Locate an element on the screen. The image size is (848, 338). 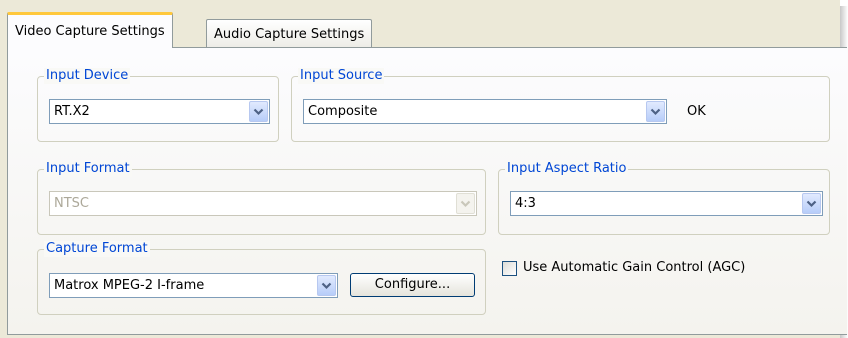
capture-format-select: Matrox MPEG-2 I-frame is located at coordinates (193, 285).